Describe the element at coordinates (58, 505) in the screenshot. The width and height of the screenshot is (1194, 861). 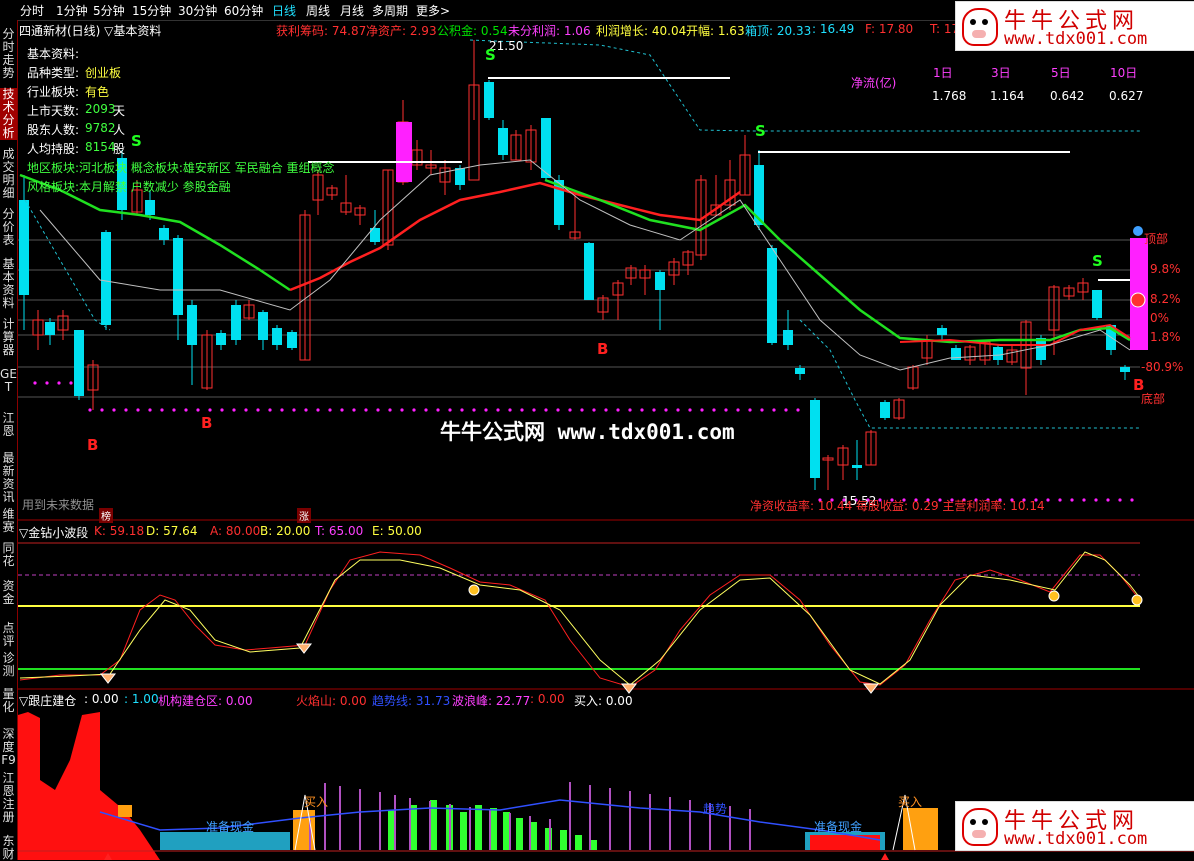
I see `future-data-note: 用到未来数据` at that location.